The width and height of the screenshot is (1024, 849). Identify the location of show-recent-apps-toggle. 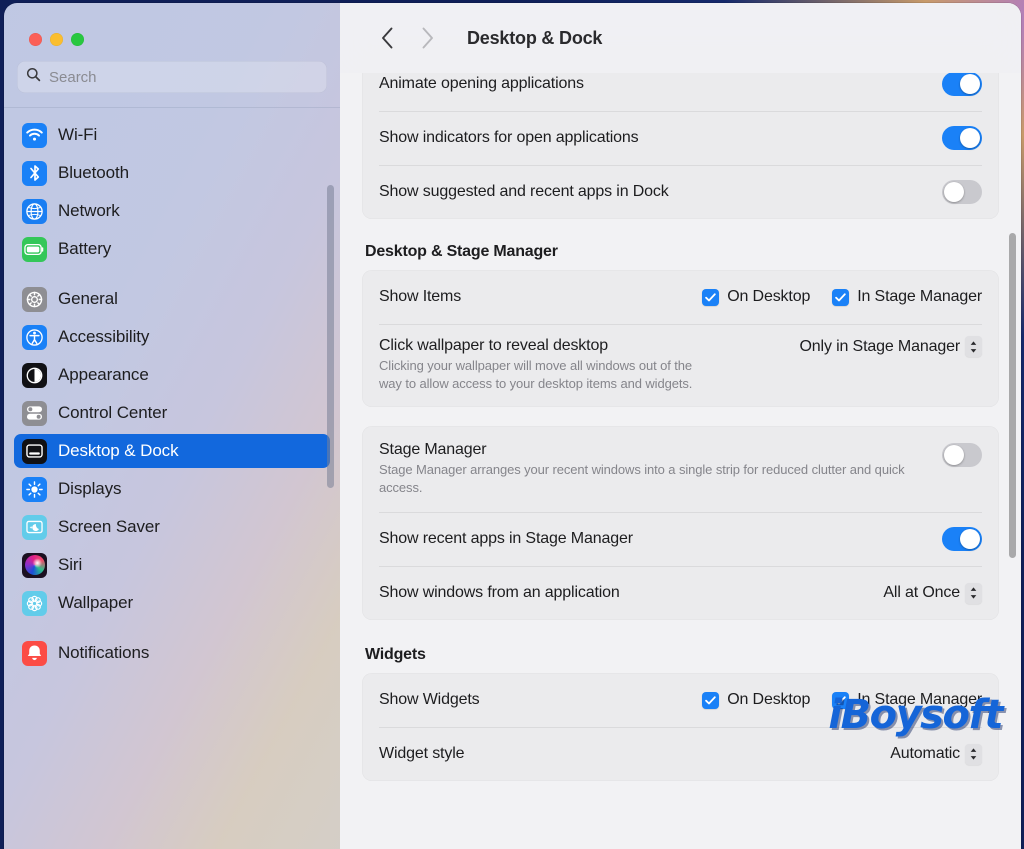
(962, 539).